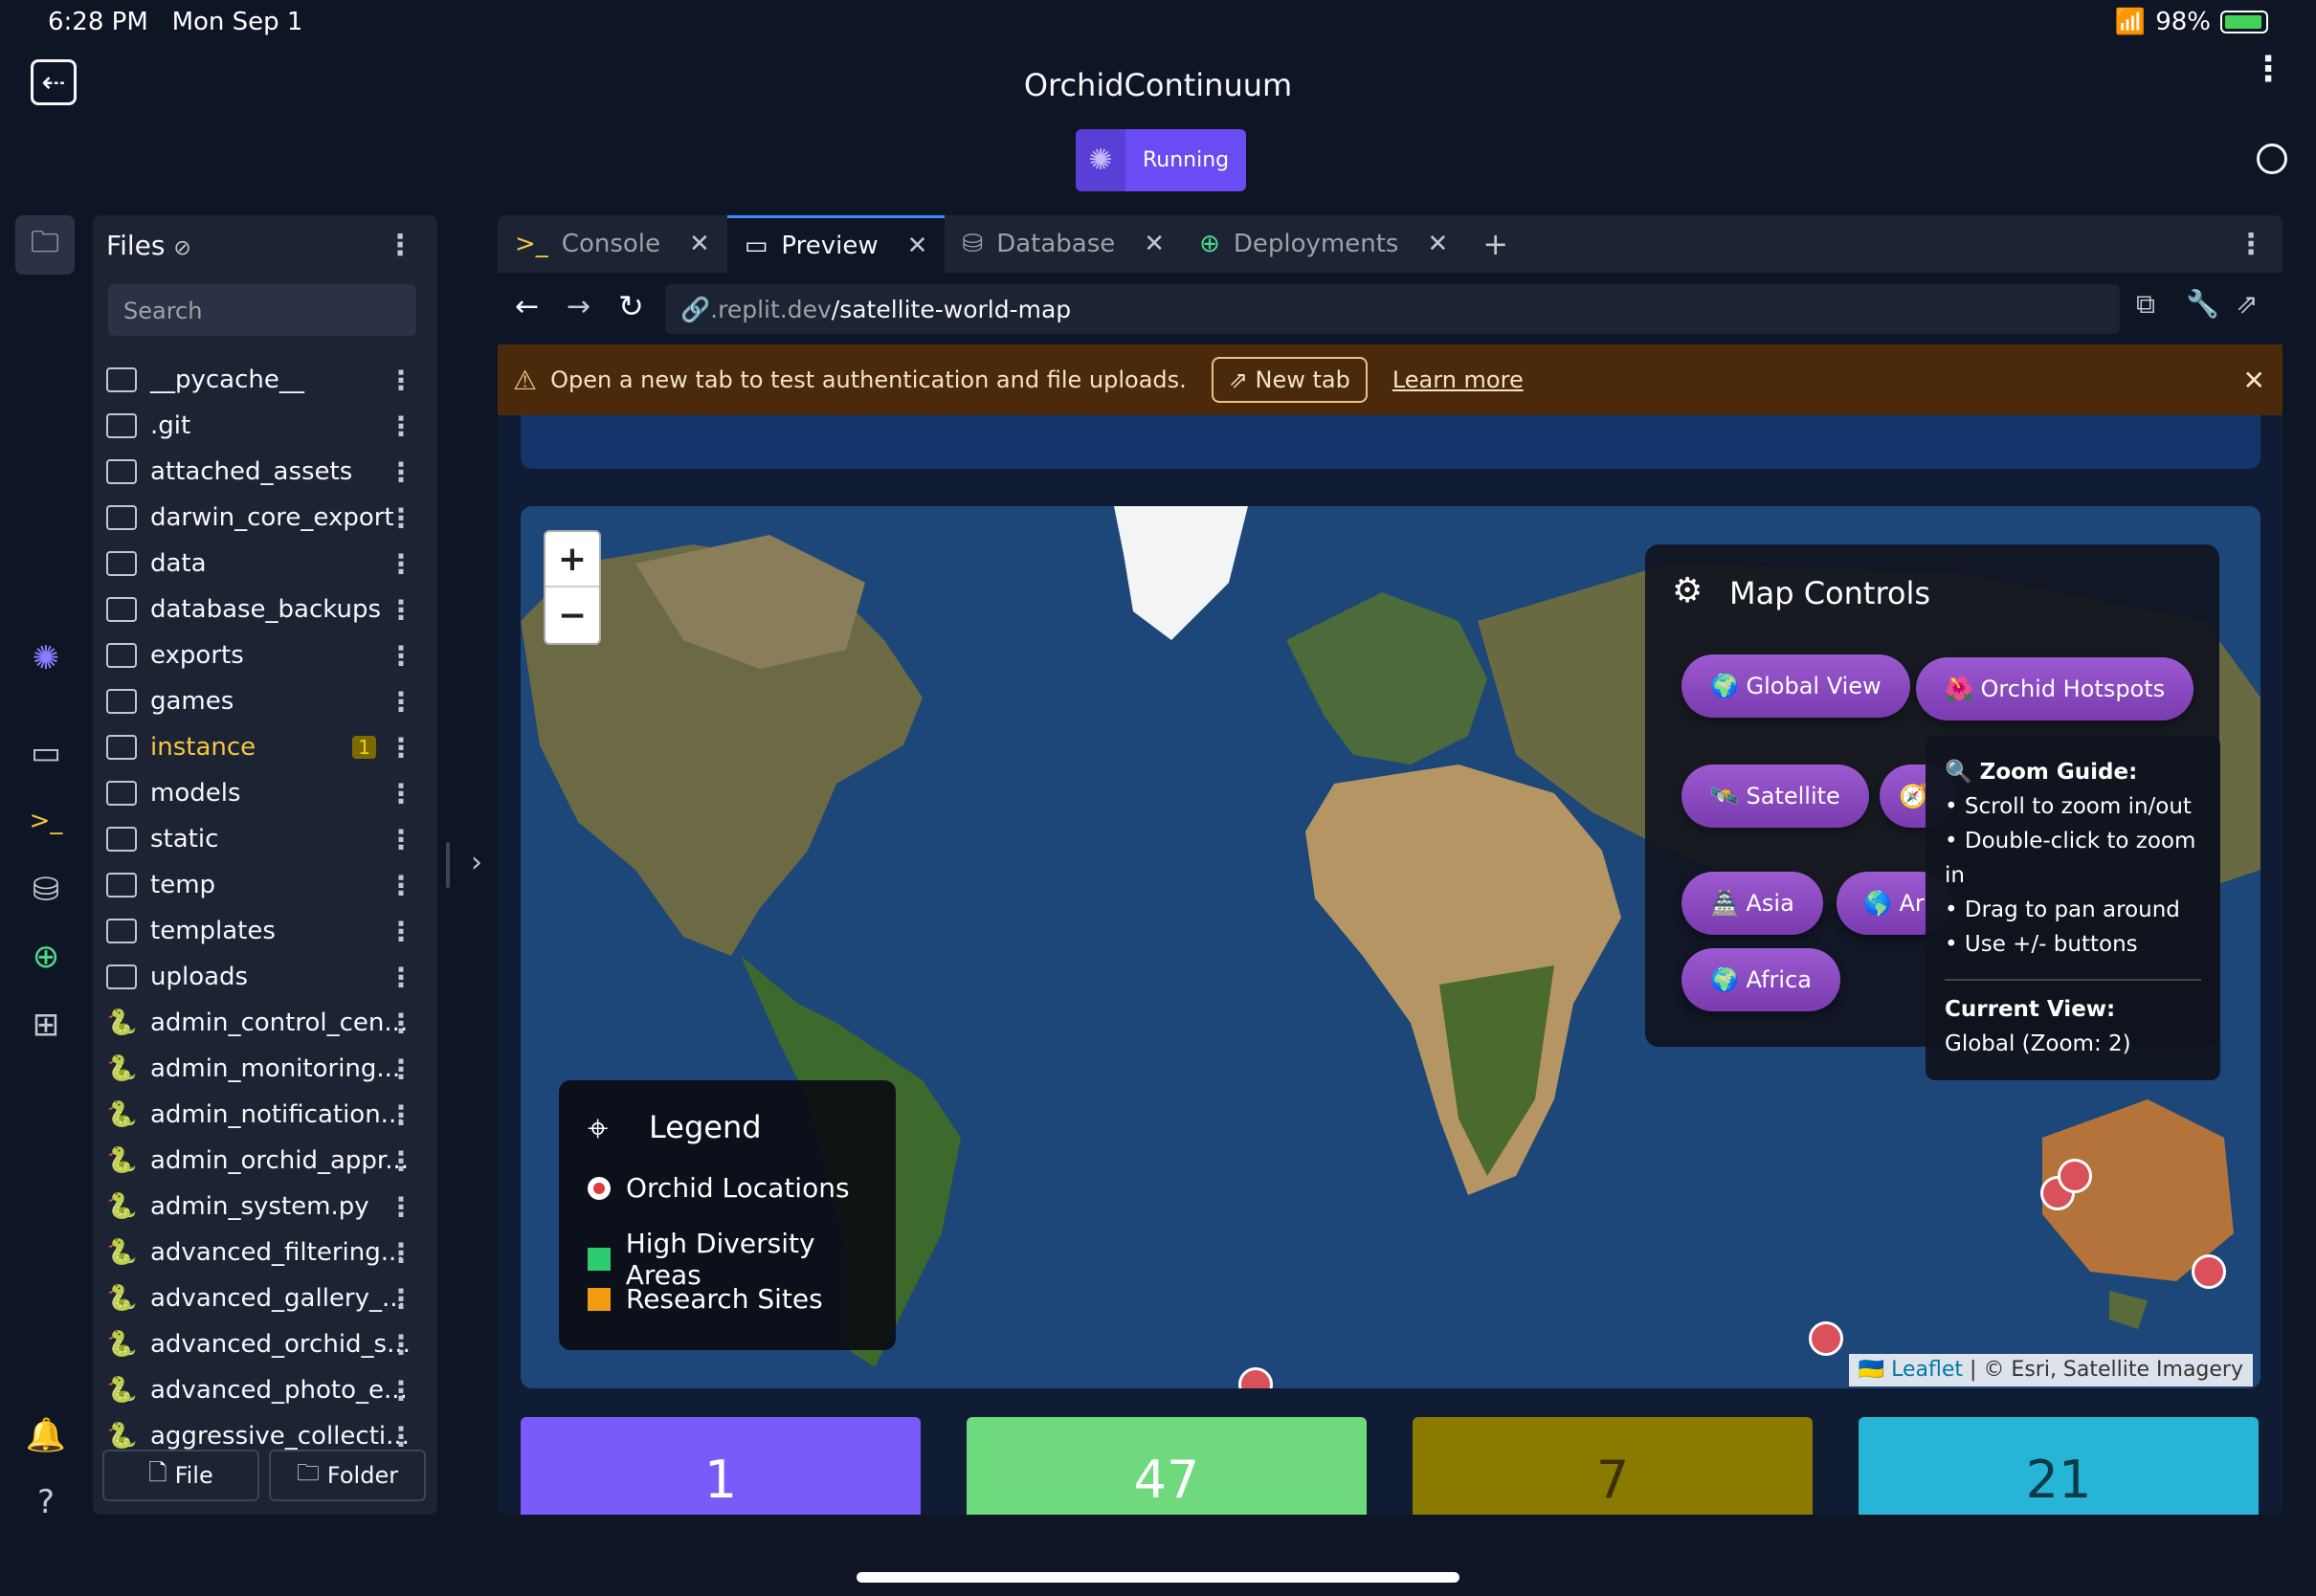 The width and height of the screenshot is (2316, 1596). What do you see at coordinates (2272, 159) in the screenshot?
I see `search-icon` at bounding box center [2272, 159].